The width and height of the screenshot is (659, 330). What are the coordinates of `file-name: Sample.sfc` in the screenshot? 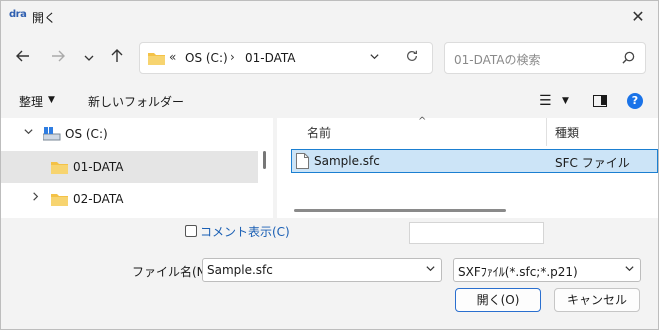 It's located at (347, 161).